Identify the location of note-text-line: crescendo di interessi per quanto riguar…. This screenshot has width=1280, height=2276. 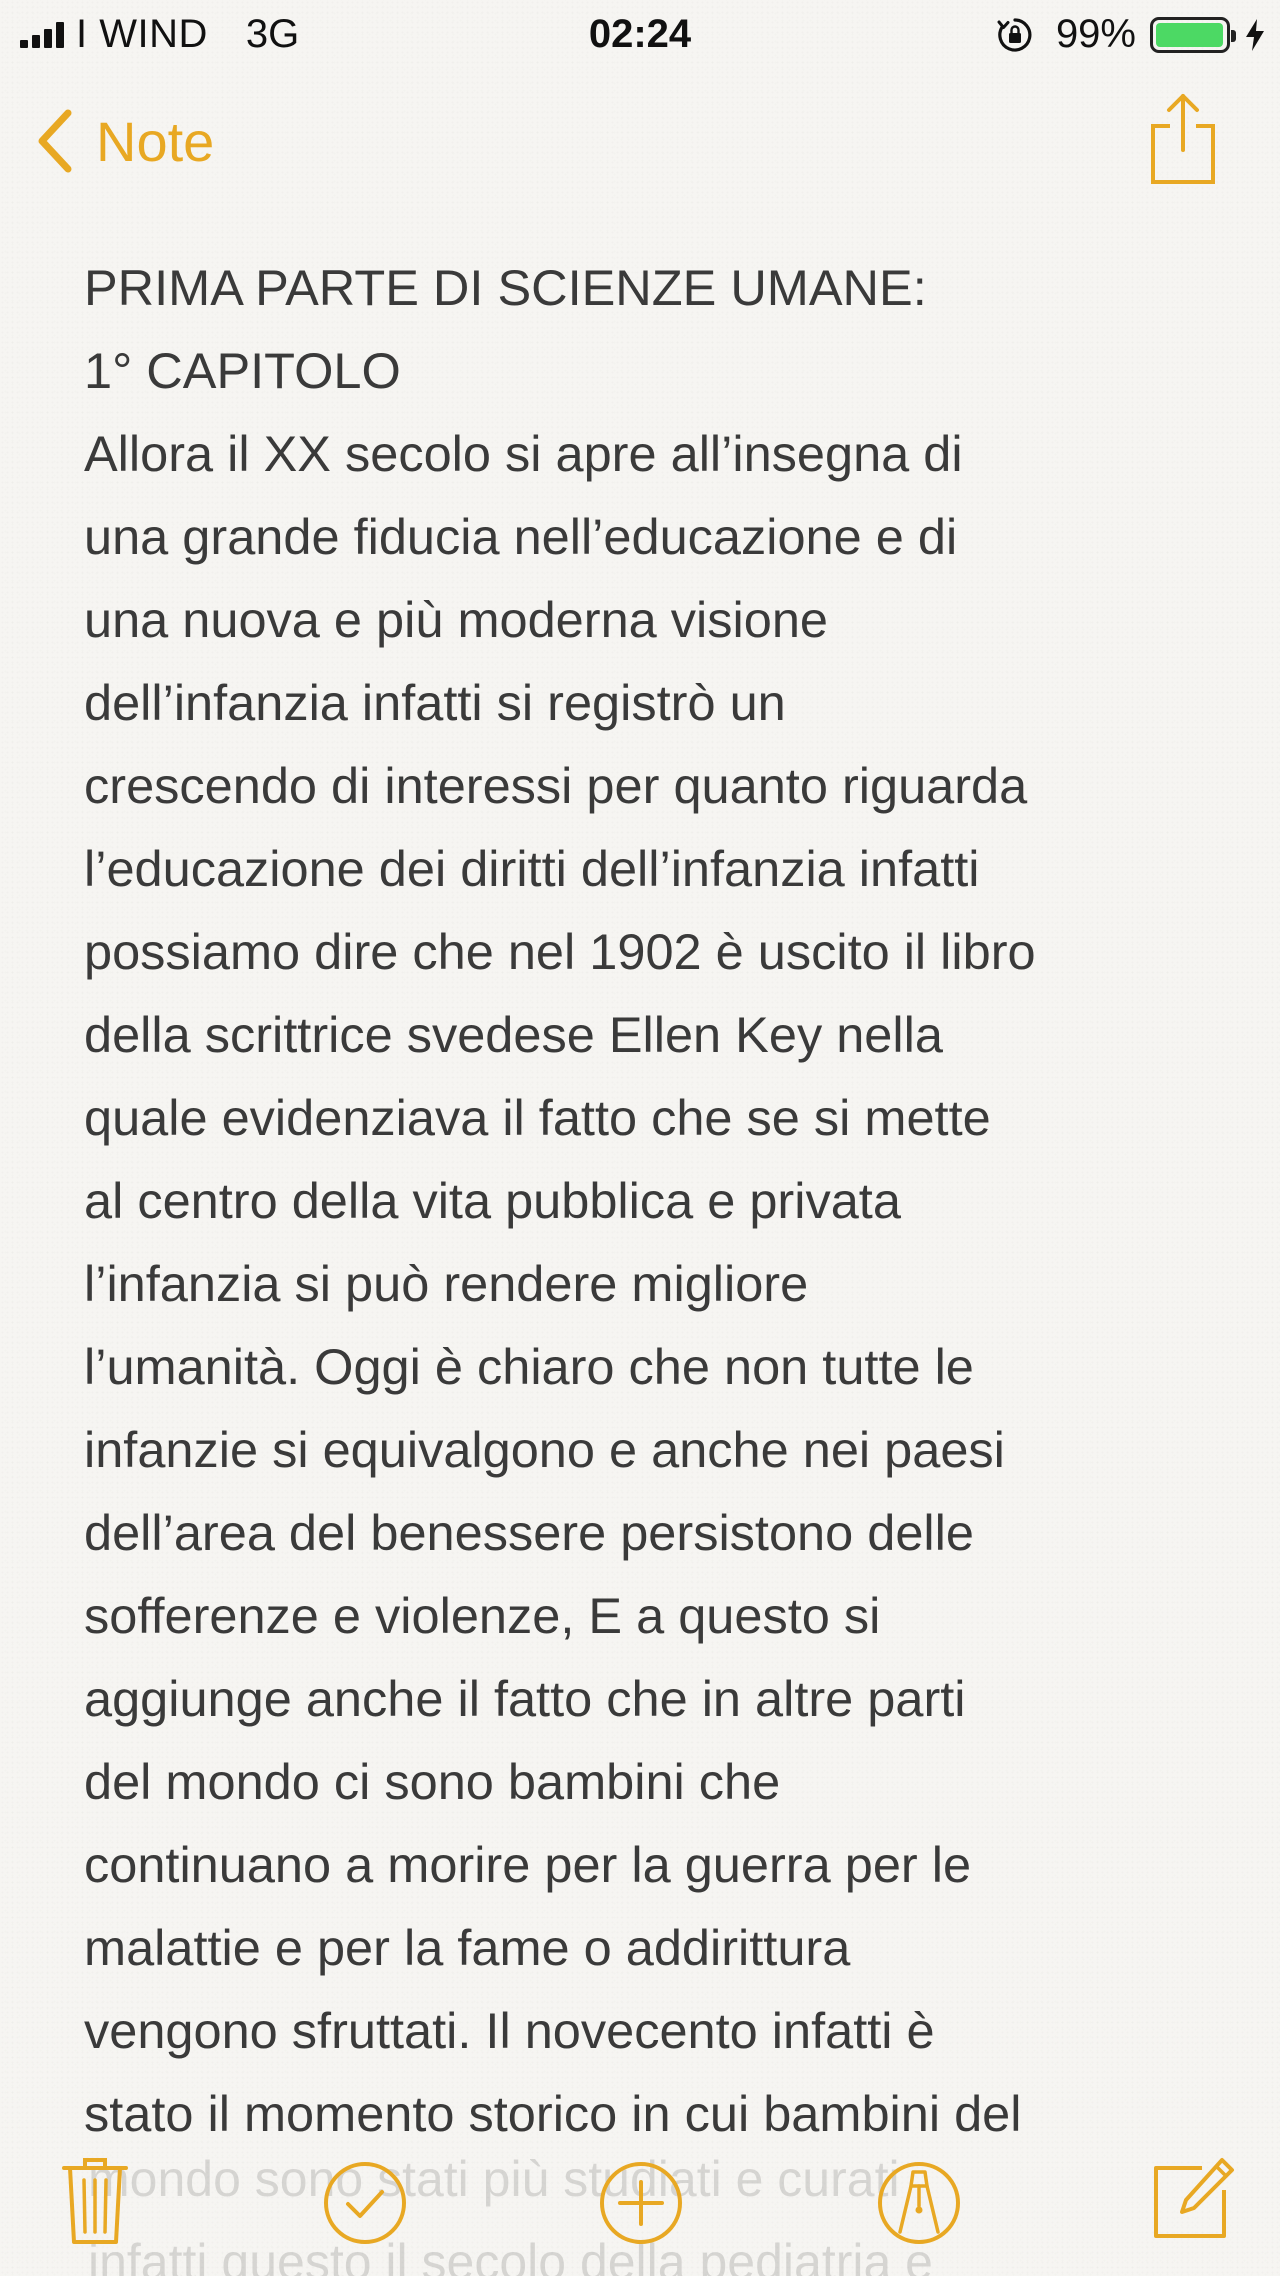
(556, 785).